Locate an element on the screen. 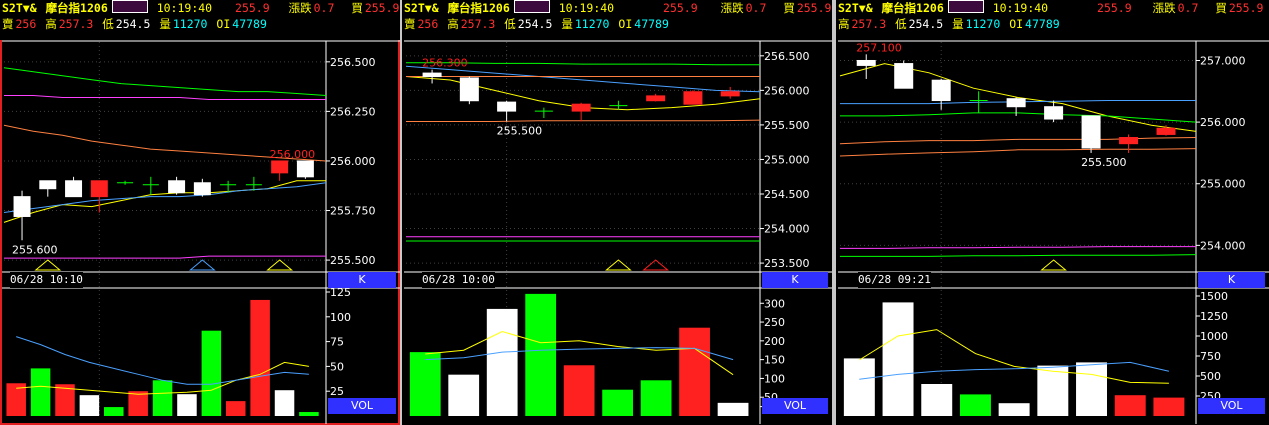 This screenshot has width=1269, height=425. volume-tick-label: 50 is located at coordinates (337, 366).